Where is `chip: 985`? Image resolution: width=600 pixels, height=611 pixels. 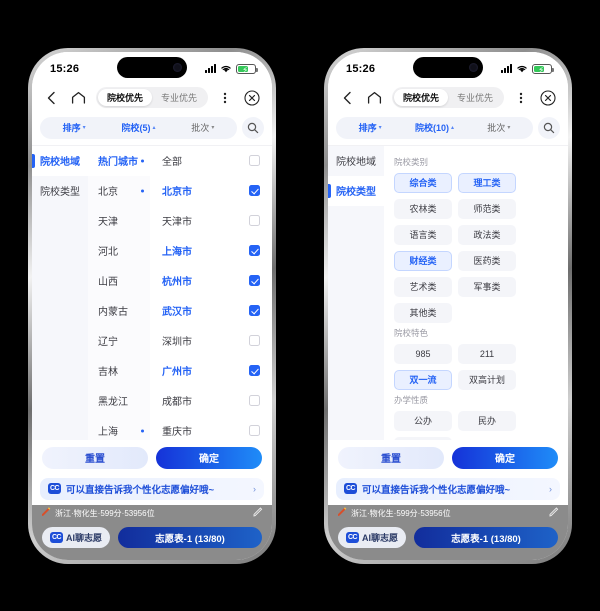
chip: 985 is located at coordinates (423, 353).